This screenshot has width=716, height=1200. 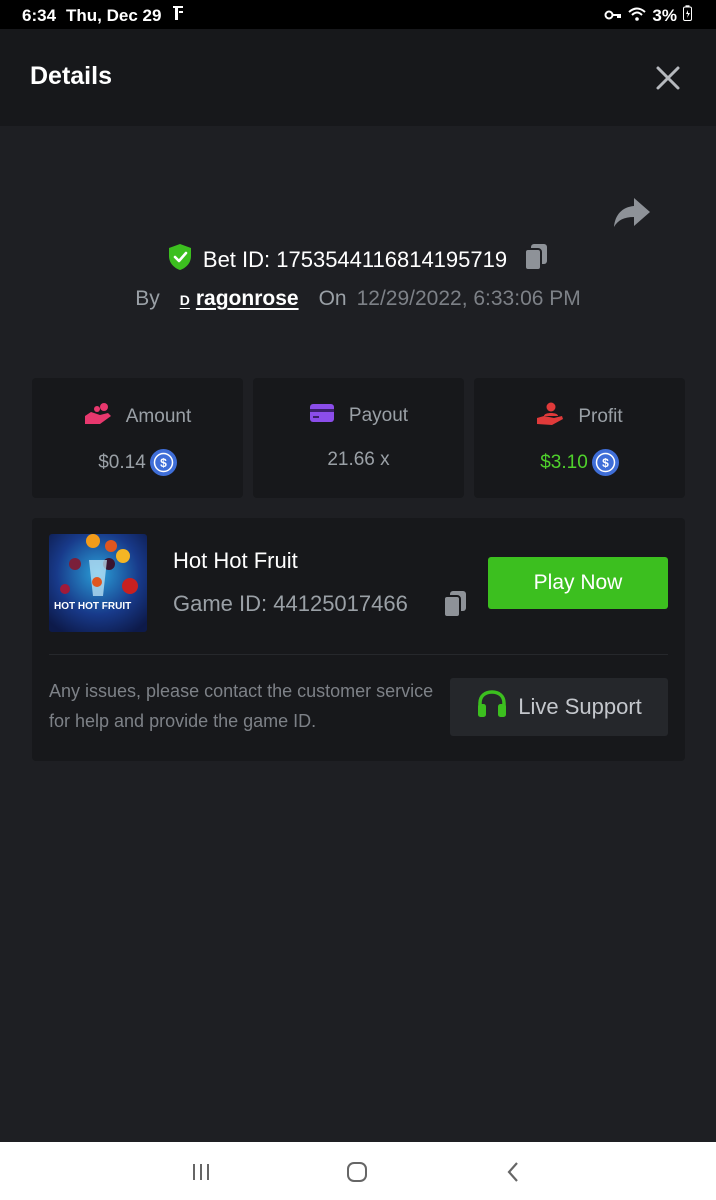 I want to click on profit-value: $3.10, so click(x=564, y=462).